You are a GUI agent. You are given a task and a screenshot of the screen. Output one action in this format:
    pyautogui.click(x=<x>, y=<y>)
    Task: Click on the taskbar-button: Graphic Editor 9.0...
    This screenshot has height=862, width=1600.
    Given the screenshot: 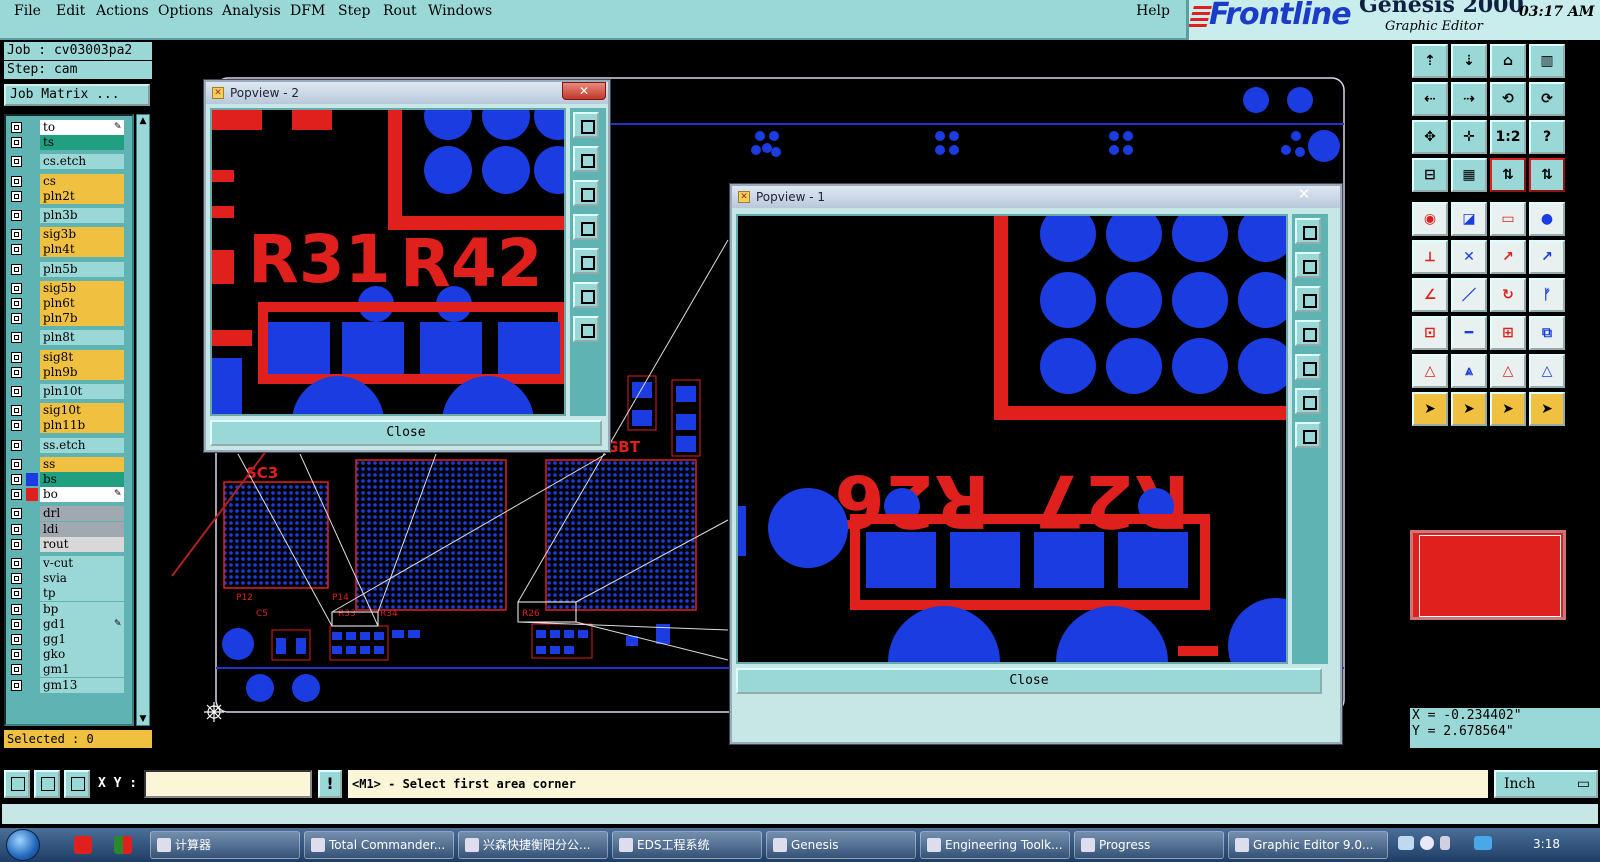 What is the action you would take?
    pyautogui.click(x=1308, y=845)
    